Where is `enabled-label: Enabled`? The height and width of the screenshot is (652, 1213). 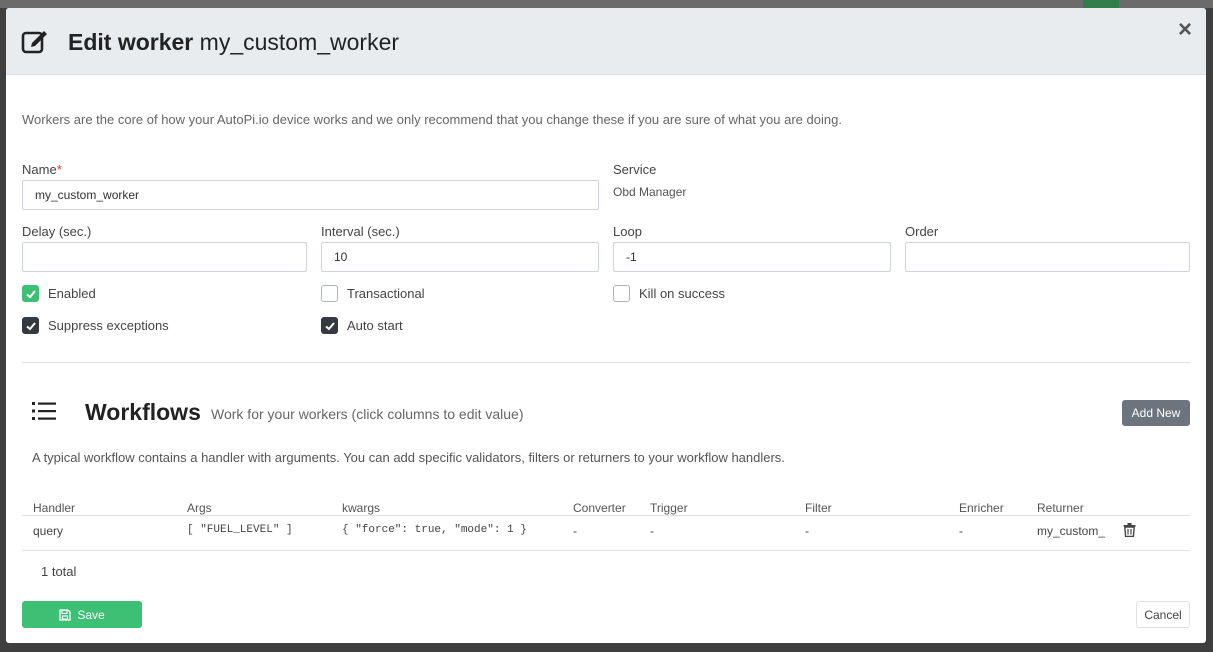
enabled-label: Enabled is located at coordinates (72, 293).